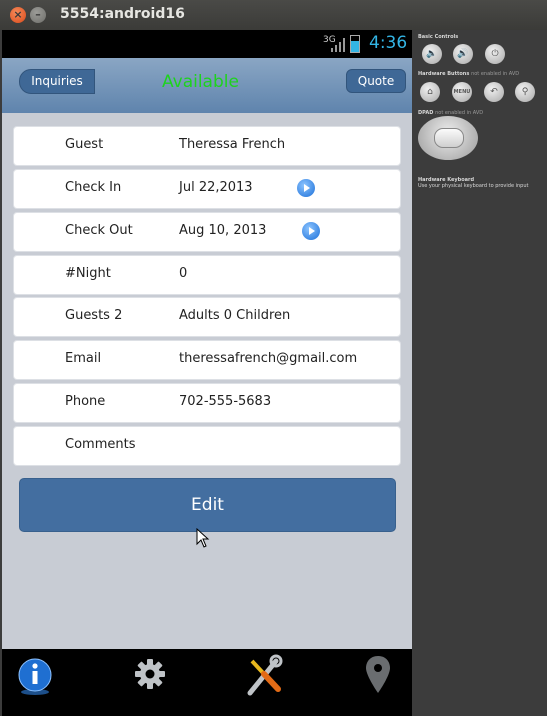 The image size is (547, 716). Describe the element at coordinates (207, 505) in the screenshot. I see `edit-button: Edit` at that location.